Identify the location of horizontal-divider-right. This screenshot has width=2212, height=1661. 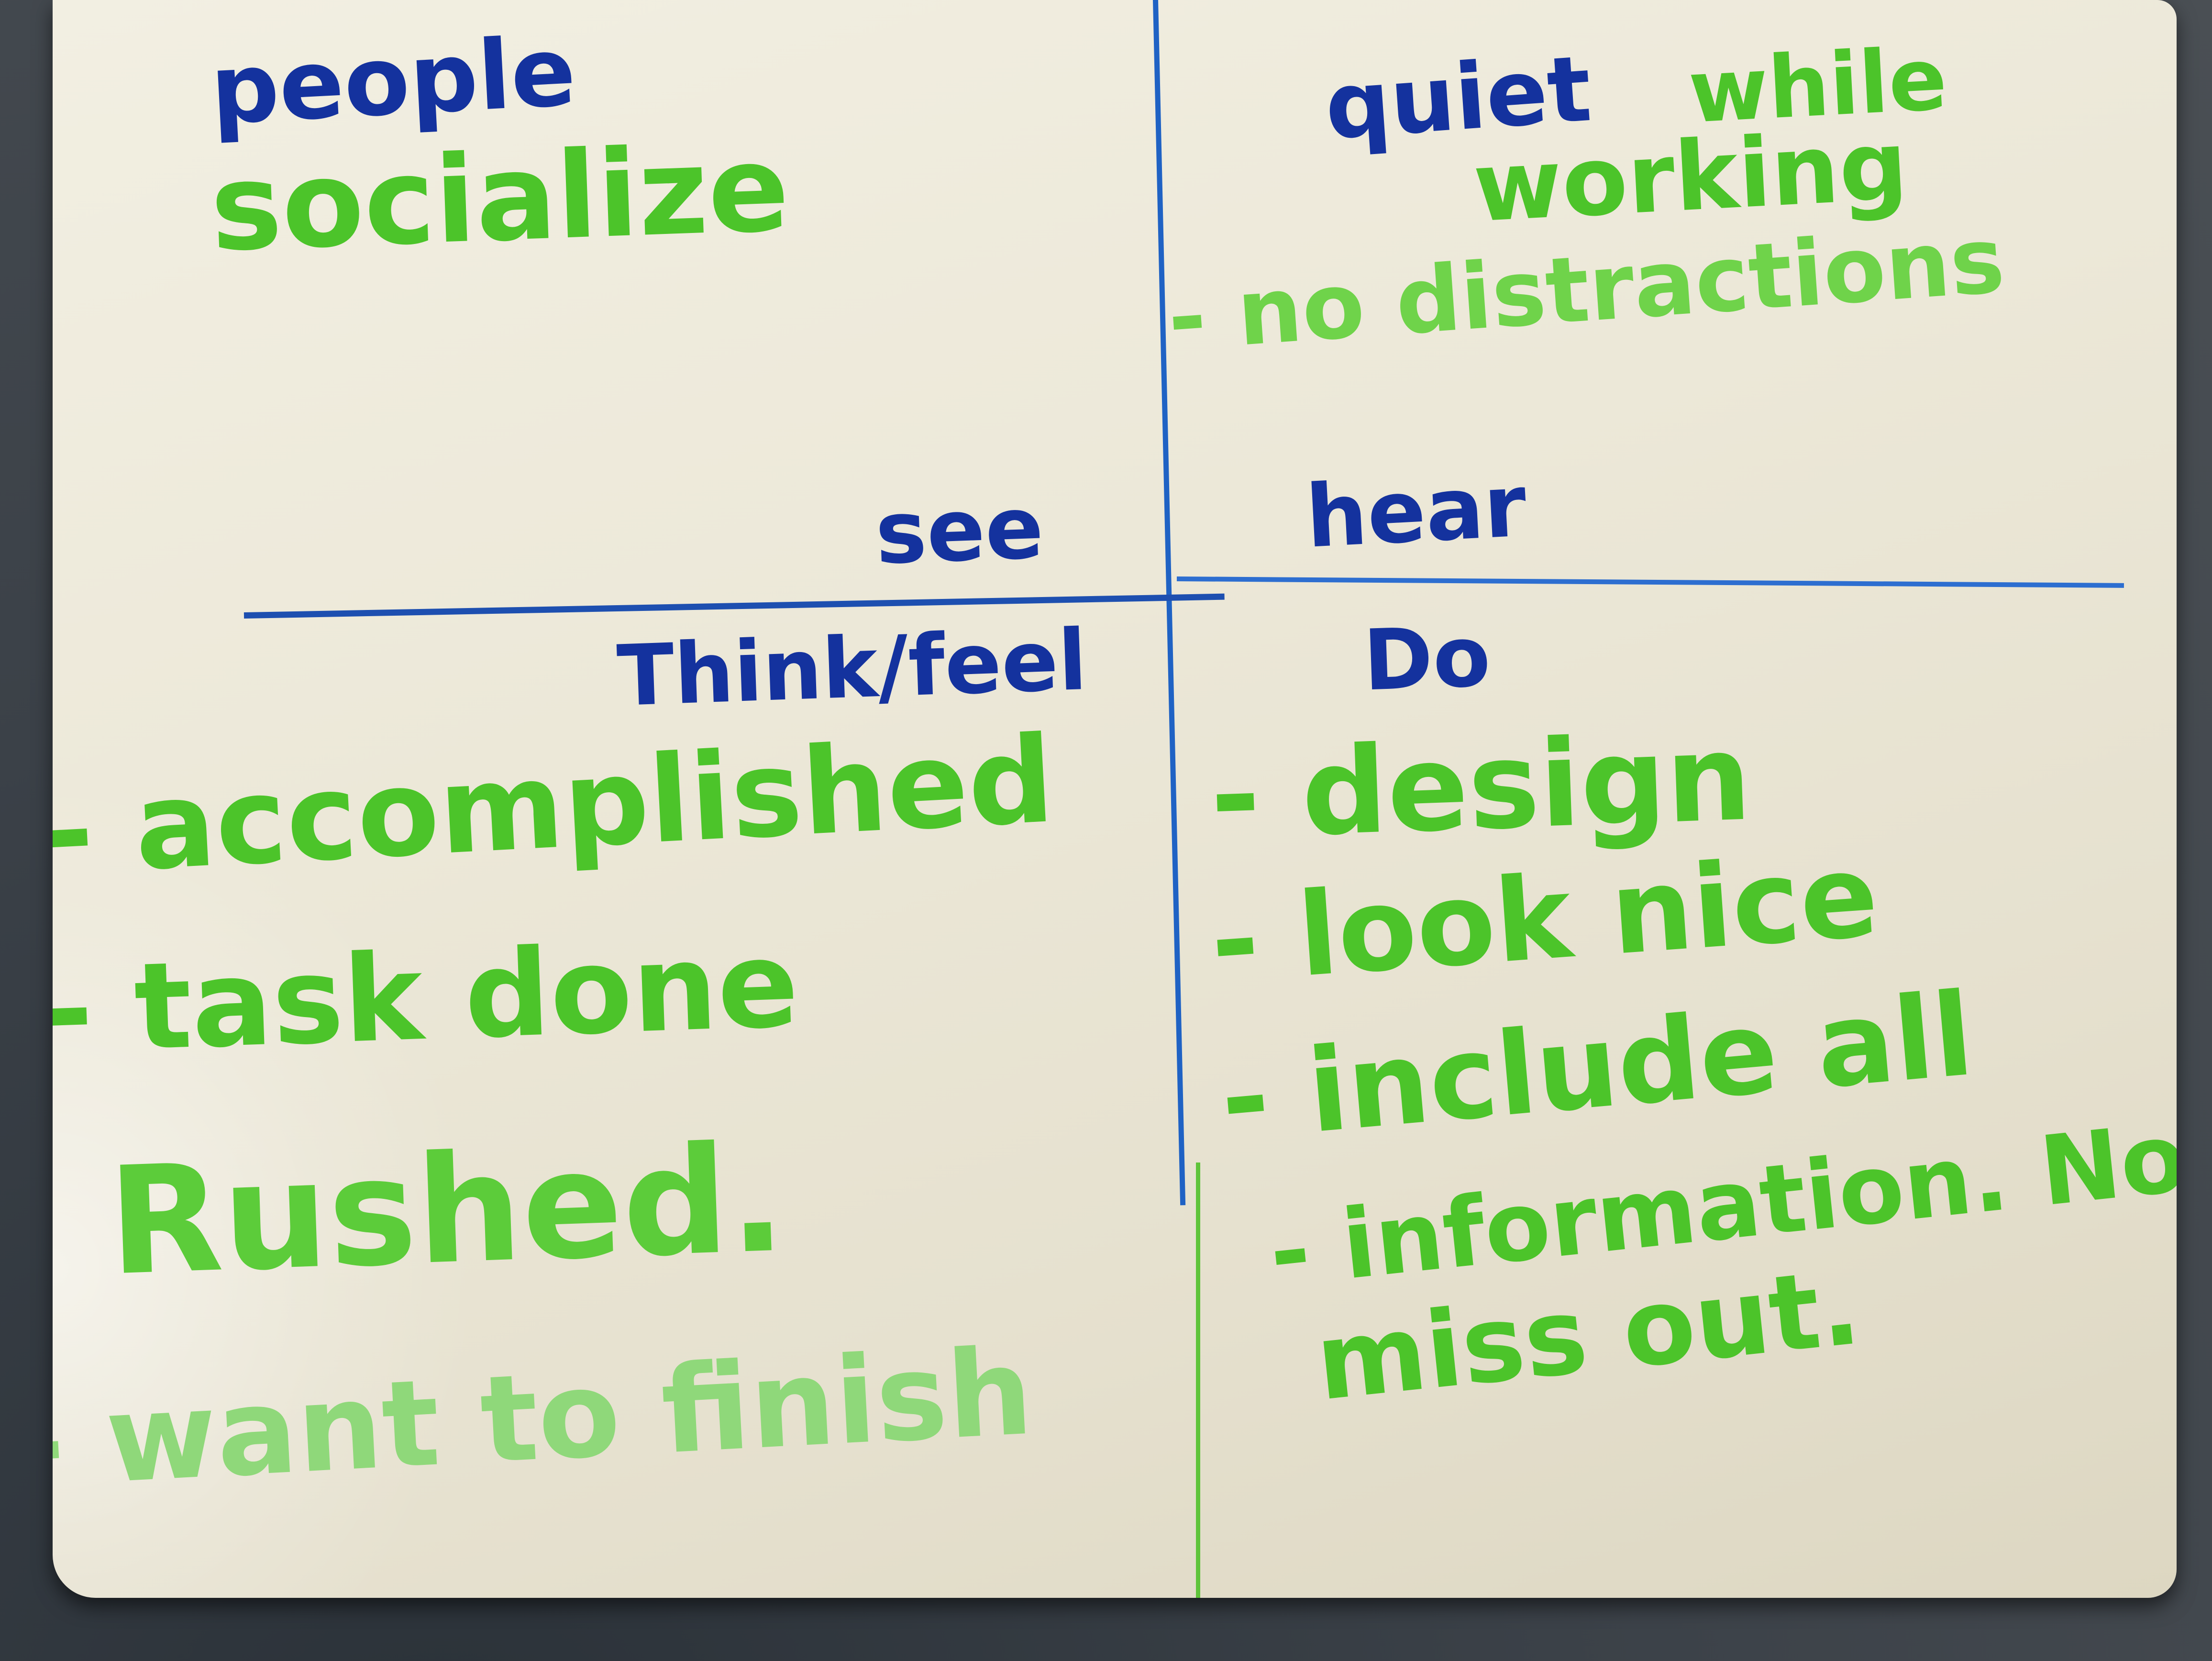
(1650, 582).